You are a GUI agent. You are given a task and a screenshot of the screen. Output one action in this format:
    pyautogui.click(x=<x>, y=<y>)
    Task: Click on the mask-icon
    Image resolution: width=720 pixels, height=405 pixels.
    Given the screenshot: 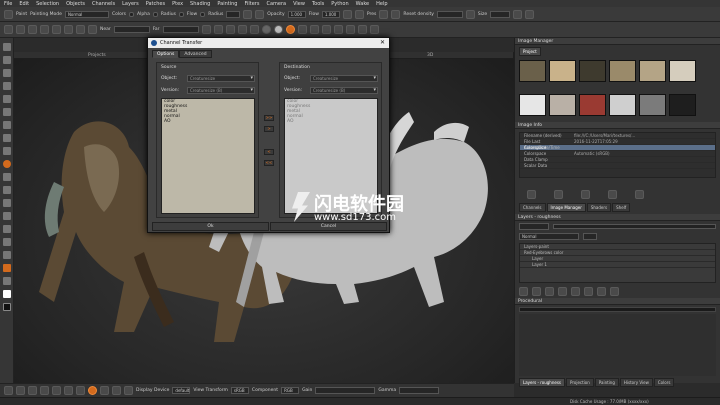 What is the action you would take?
    pyautogui.click(x=549, y=291)
    